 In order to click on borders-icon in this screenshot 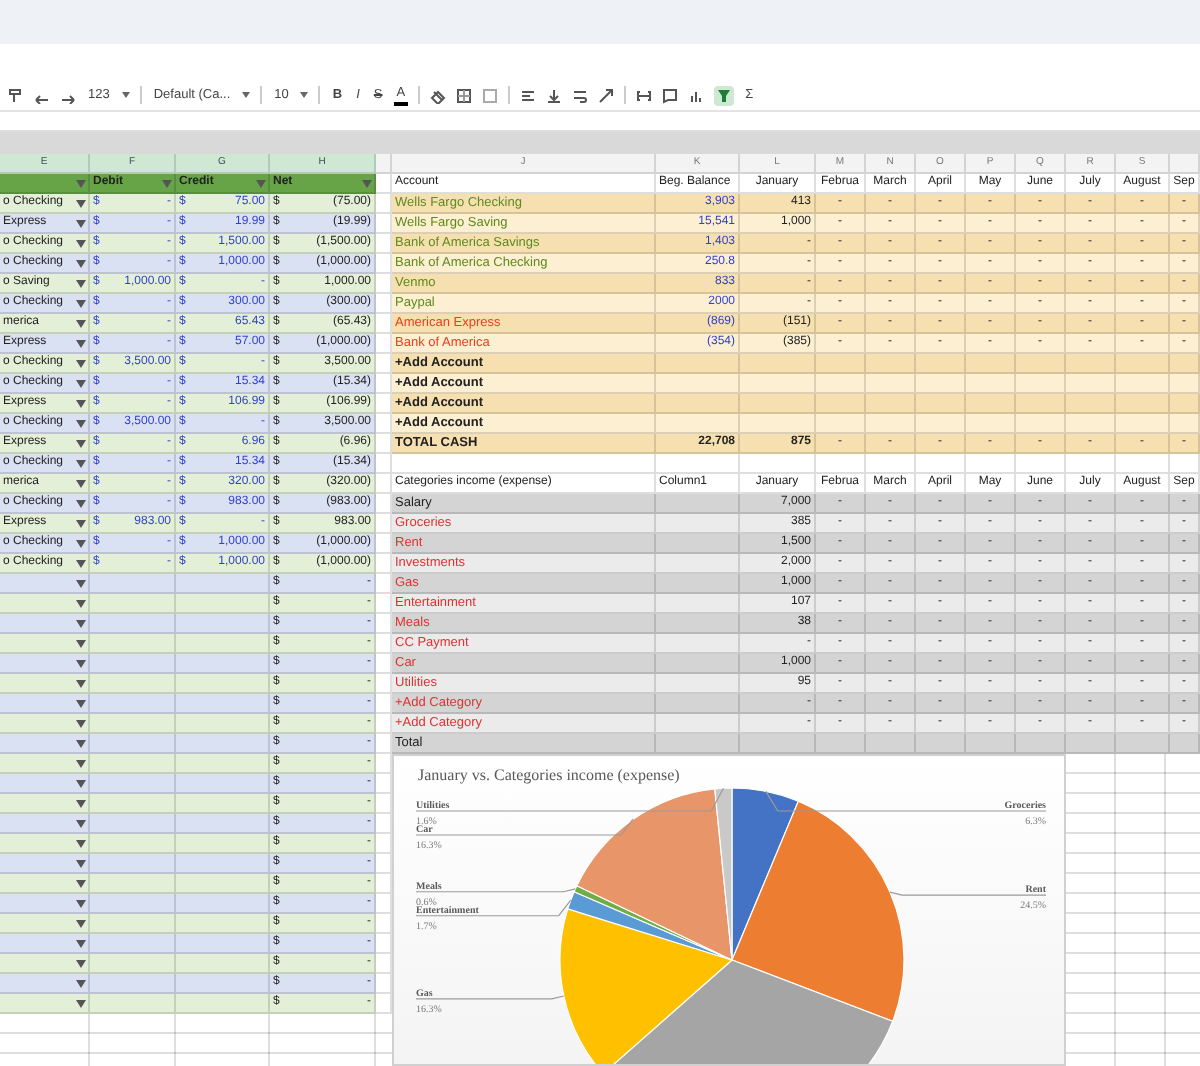, I will do `click(463, 95)`.